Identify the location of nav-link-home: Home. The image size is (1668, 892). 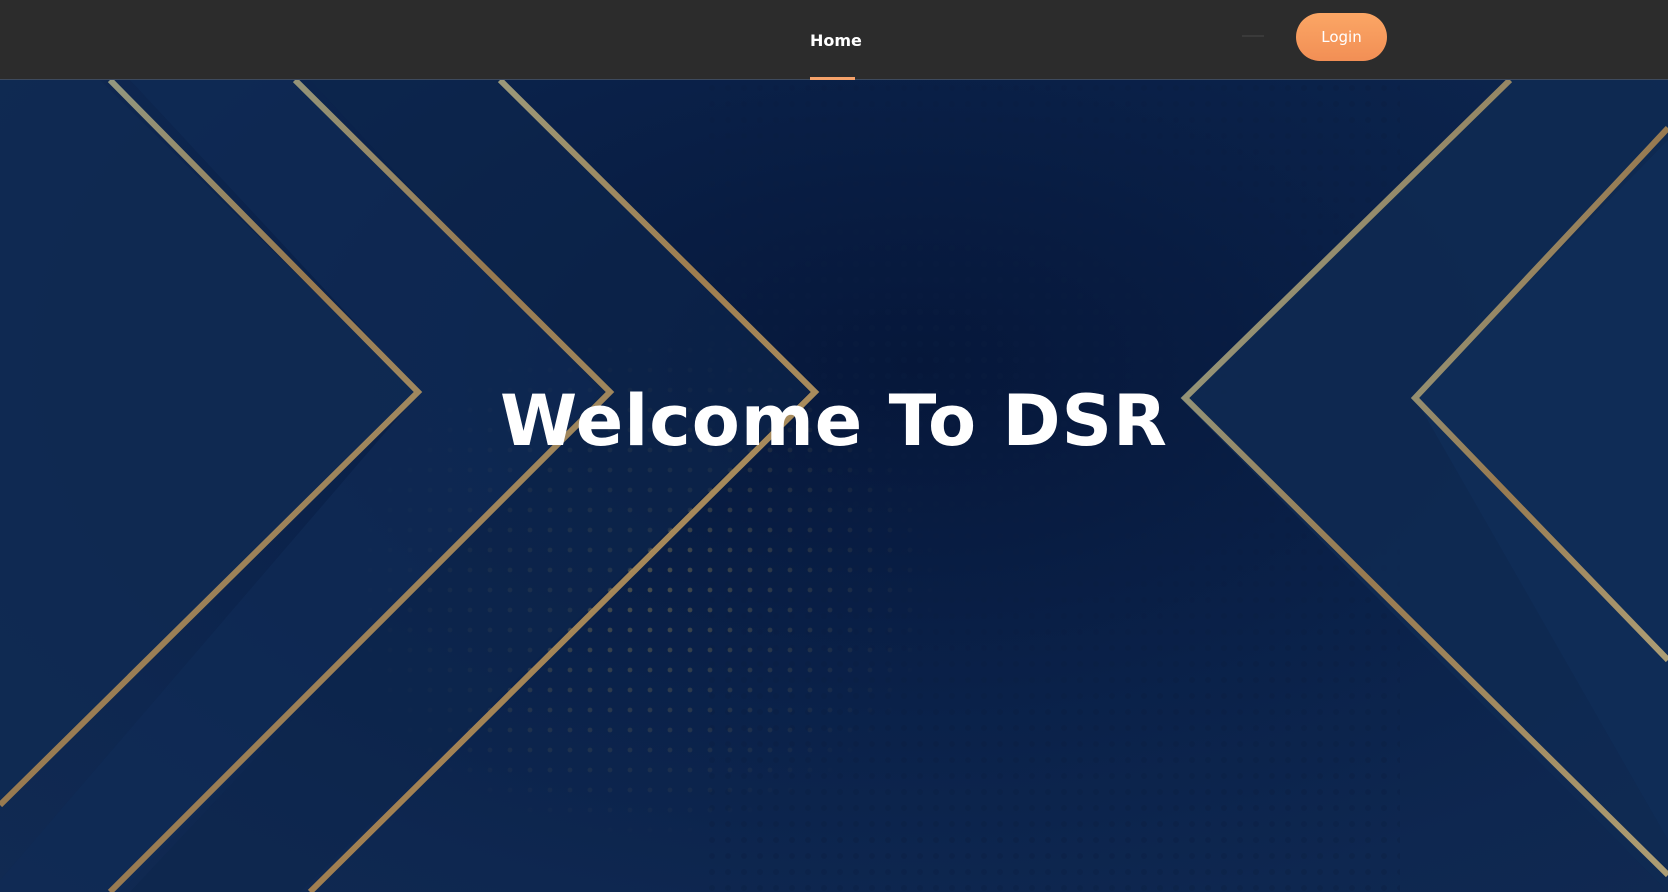
(836, 40).